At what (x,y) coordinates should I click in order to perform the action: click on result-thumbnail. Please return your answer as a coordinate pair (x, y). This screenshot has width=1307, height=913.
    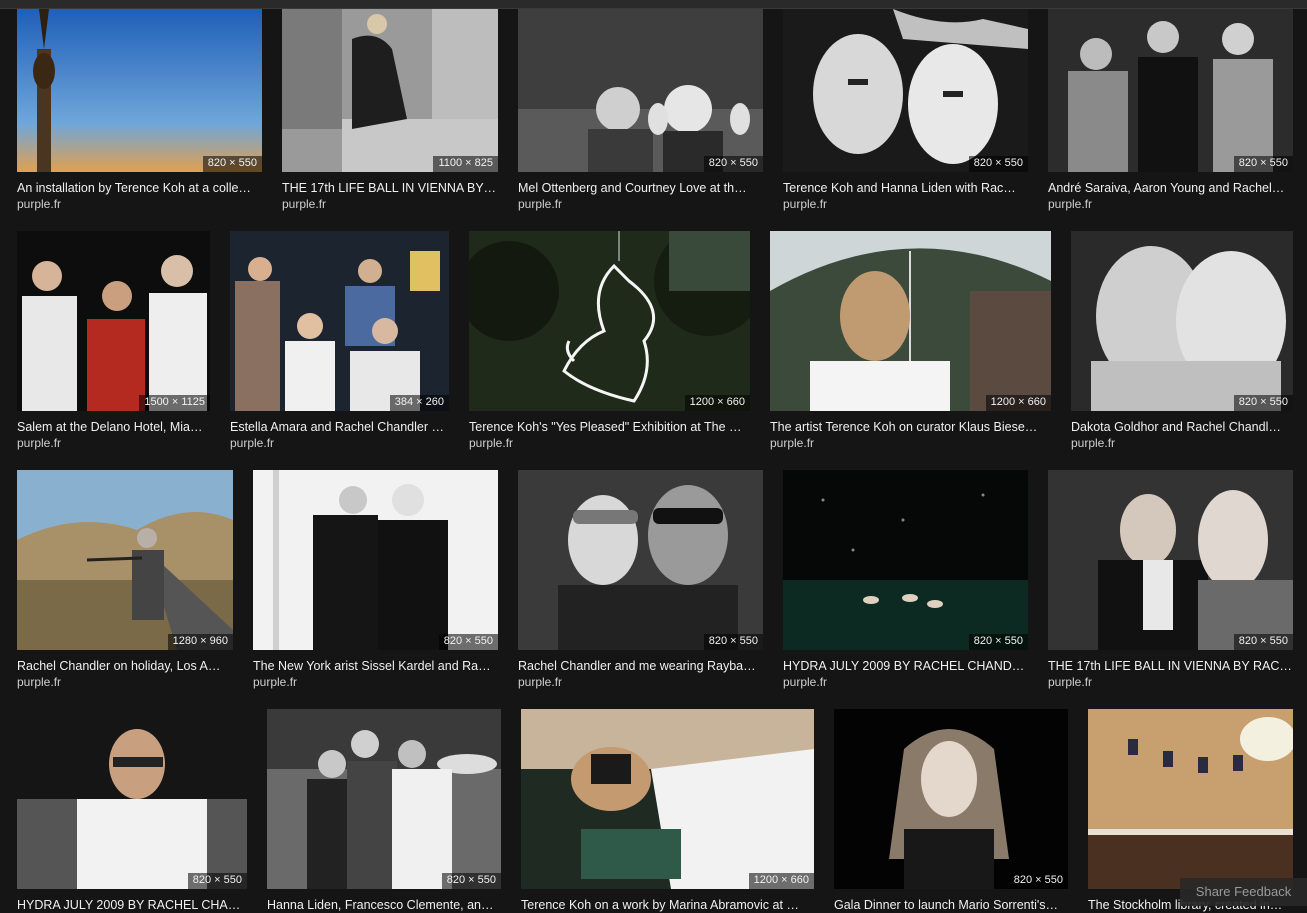
    Looking at the image, I should click on (1190, 799).